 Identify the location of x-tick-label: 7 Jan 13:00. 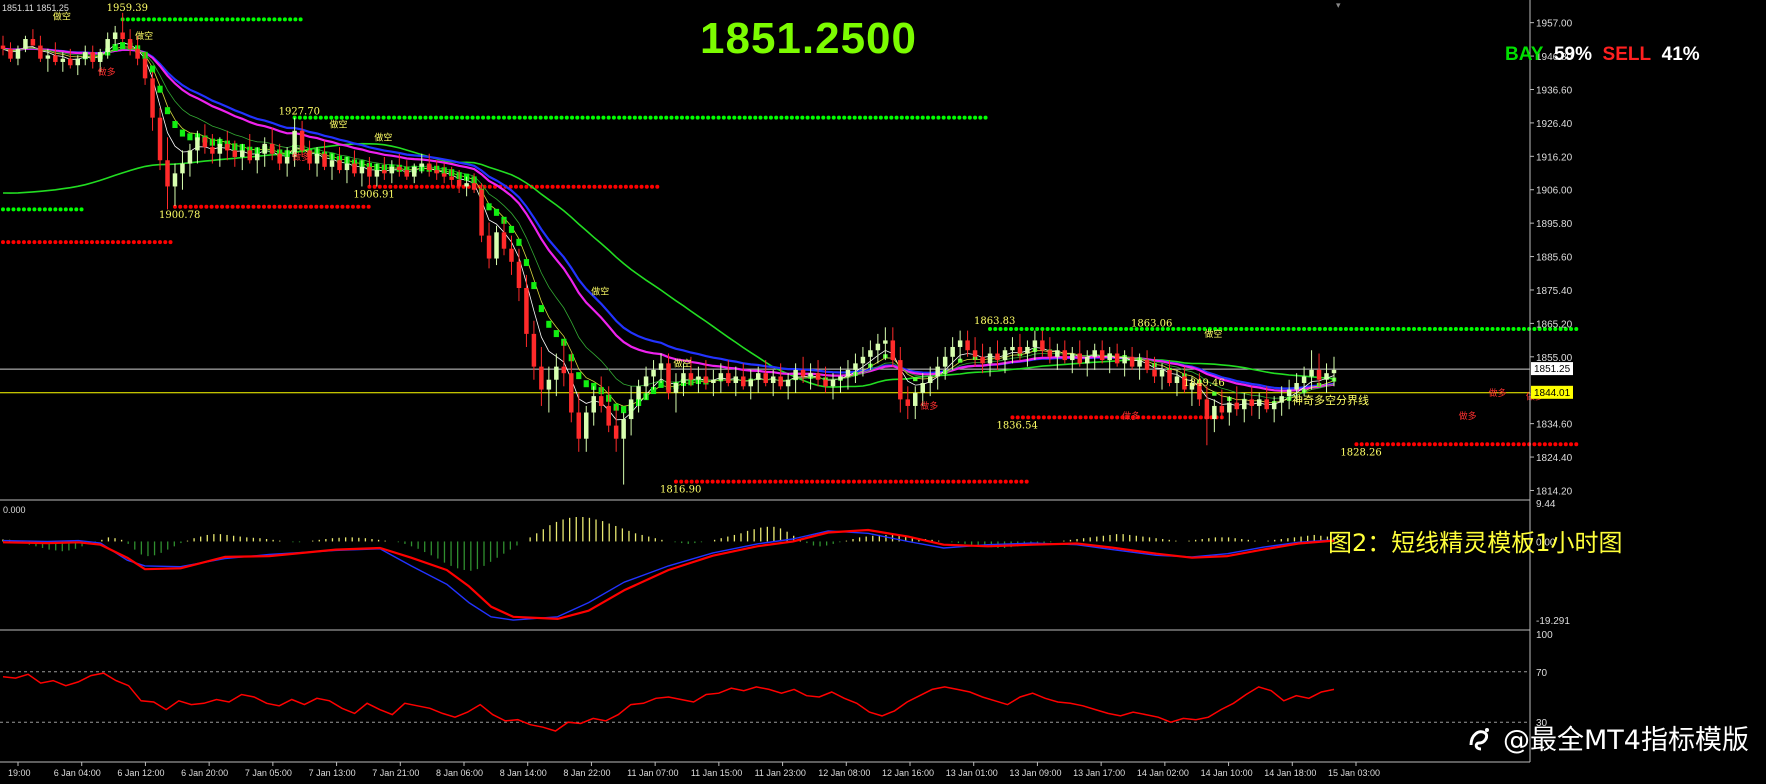
(332, 773).